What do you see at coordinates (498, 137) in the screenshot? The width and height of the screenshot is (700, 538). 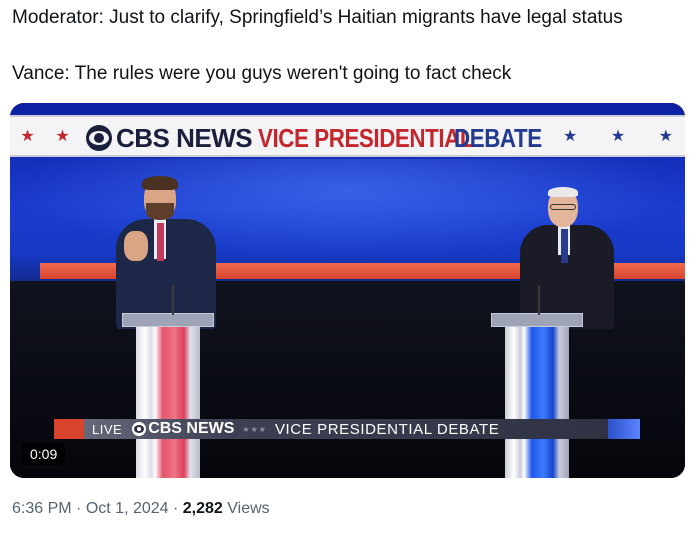 I see `banner-debate: DEBATE` at bounding box center [498, 137].